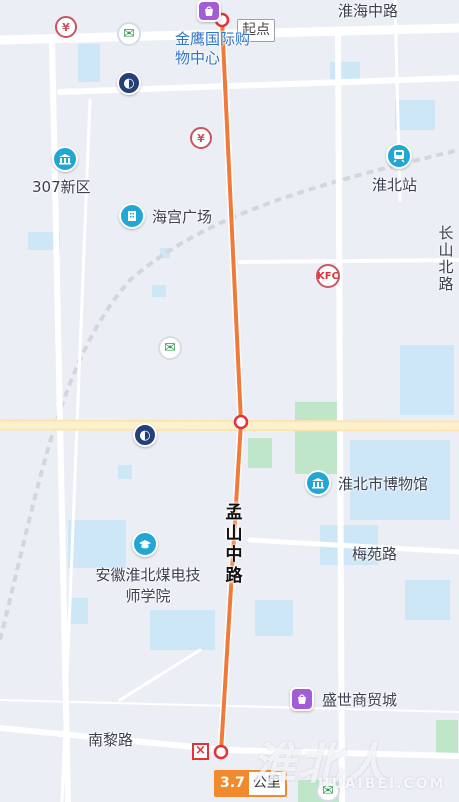 Image resolution: width=459 pixels, height=802 pixels. What do you see at coordinates (232, 783) in the screenshot?
I see `distance-value: 3.7` at bounding box center [232, 783].